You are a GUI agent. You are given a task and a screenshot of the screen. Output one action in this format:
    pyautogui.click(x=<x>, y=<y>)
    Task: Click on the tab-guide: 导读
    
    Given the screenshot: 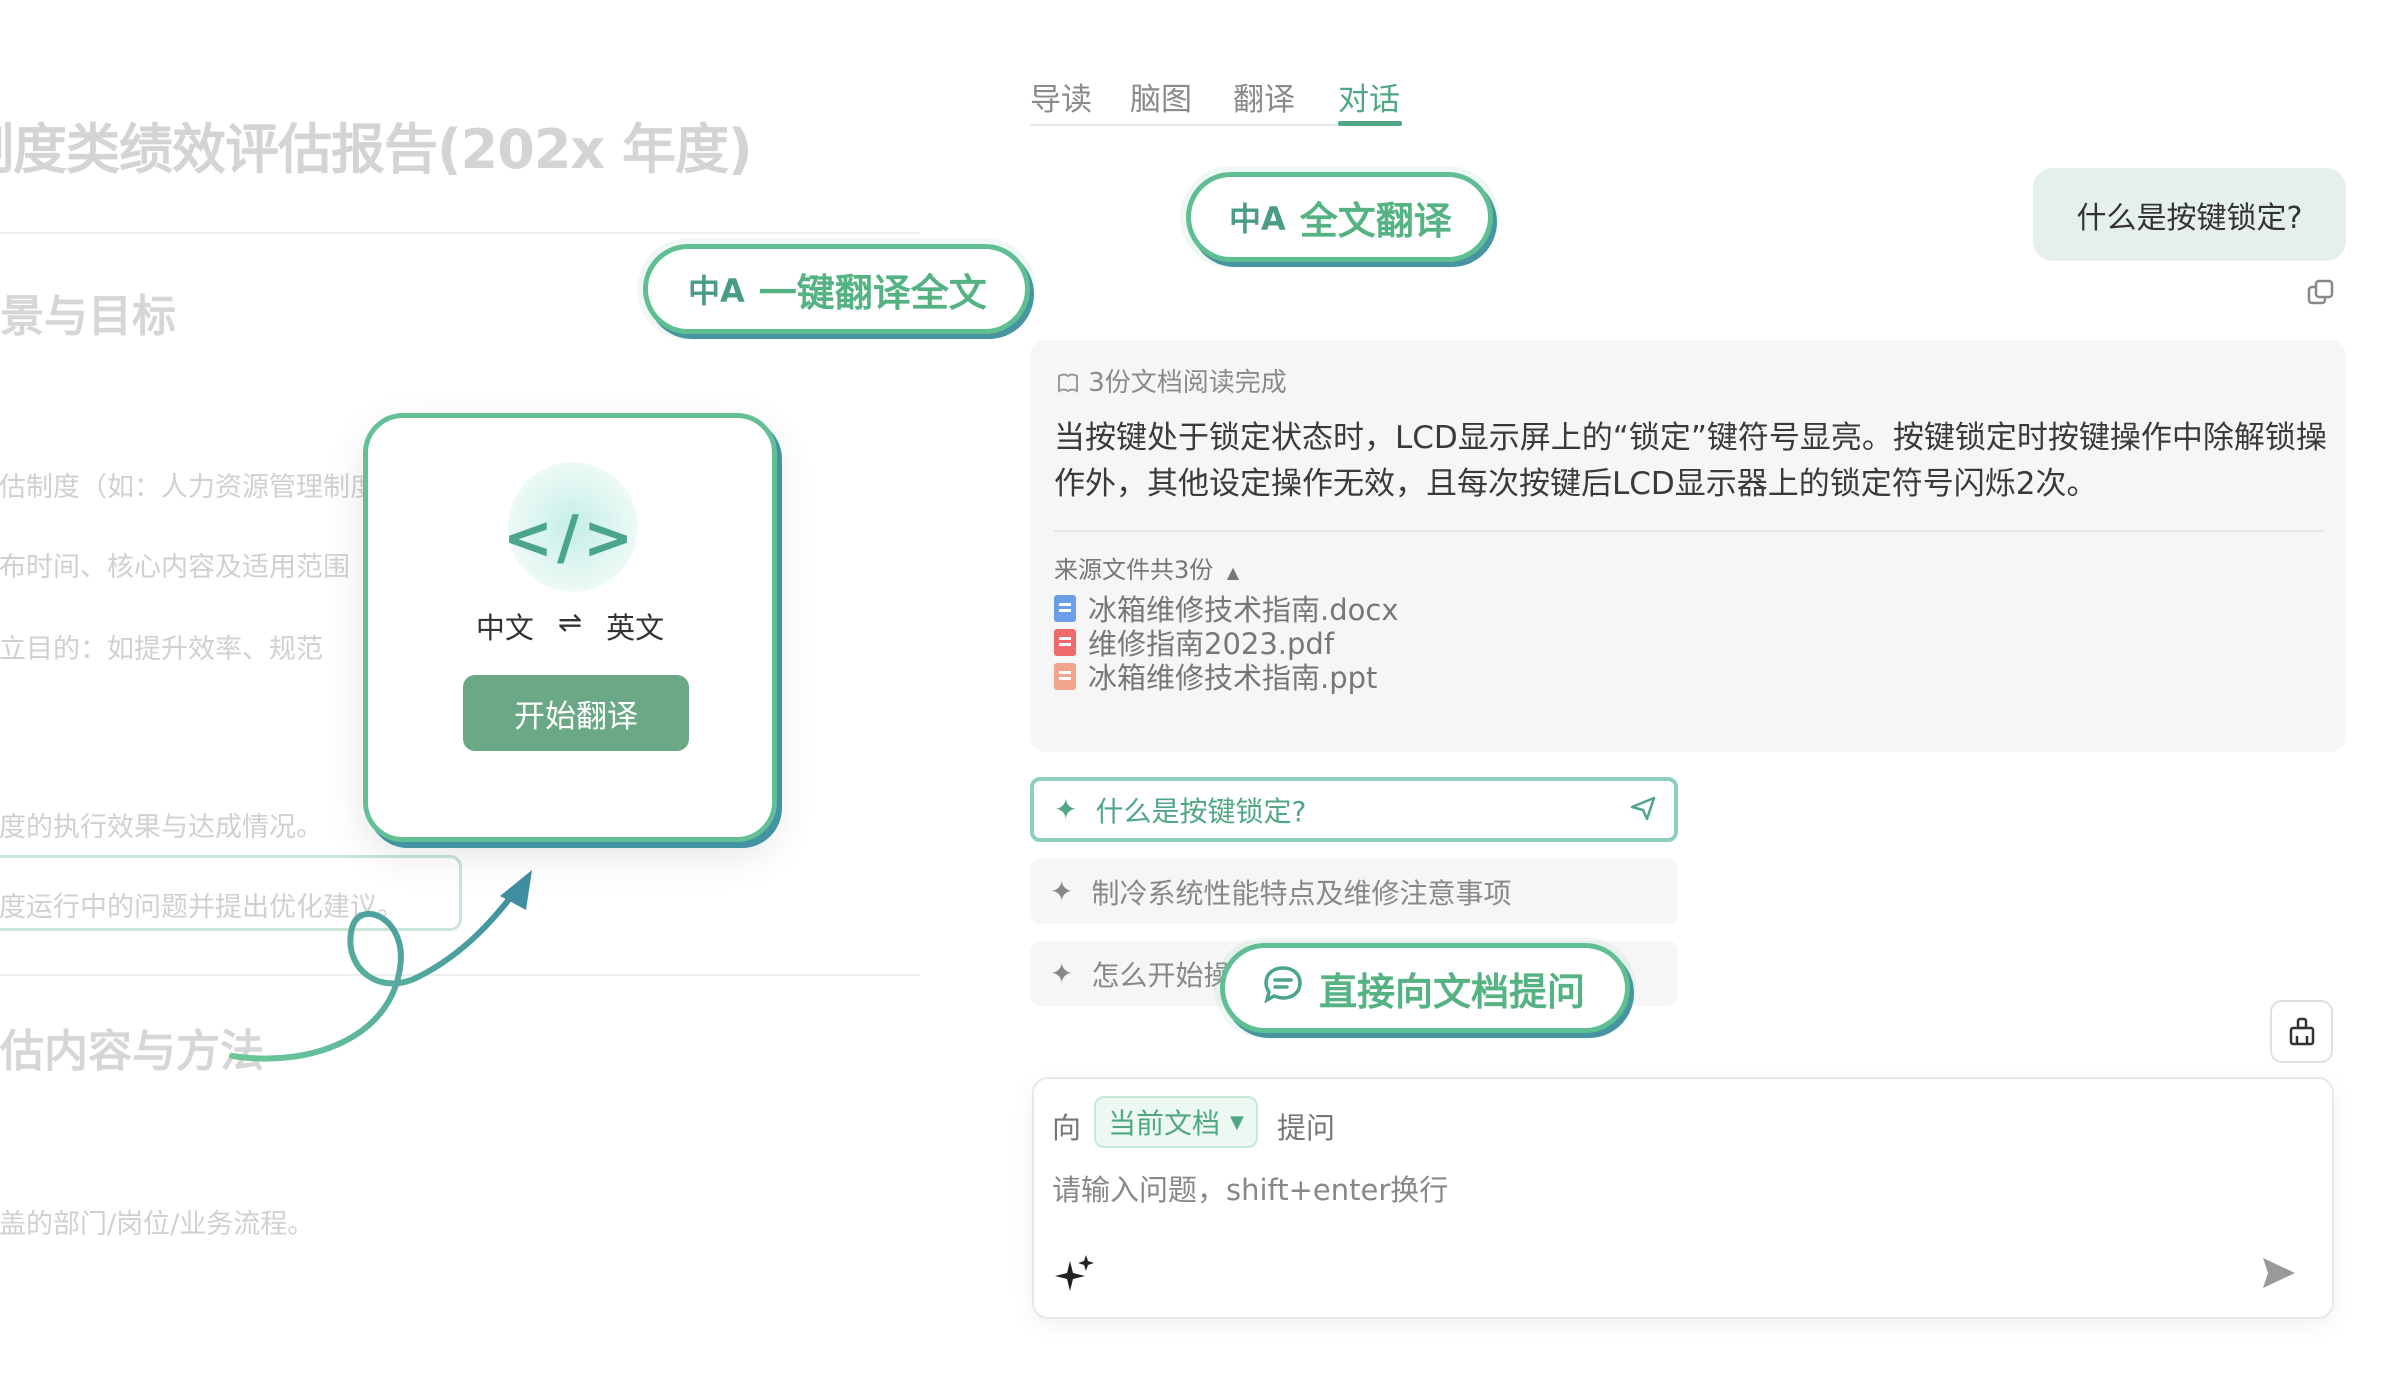 What is the action you would take?
    pyautogui.click(x=1061, y=96)
    